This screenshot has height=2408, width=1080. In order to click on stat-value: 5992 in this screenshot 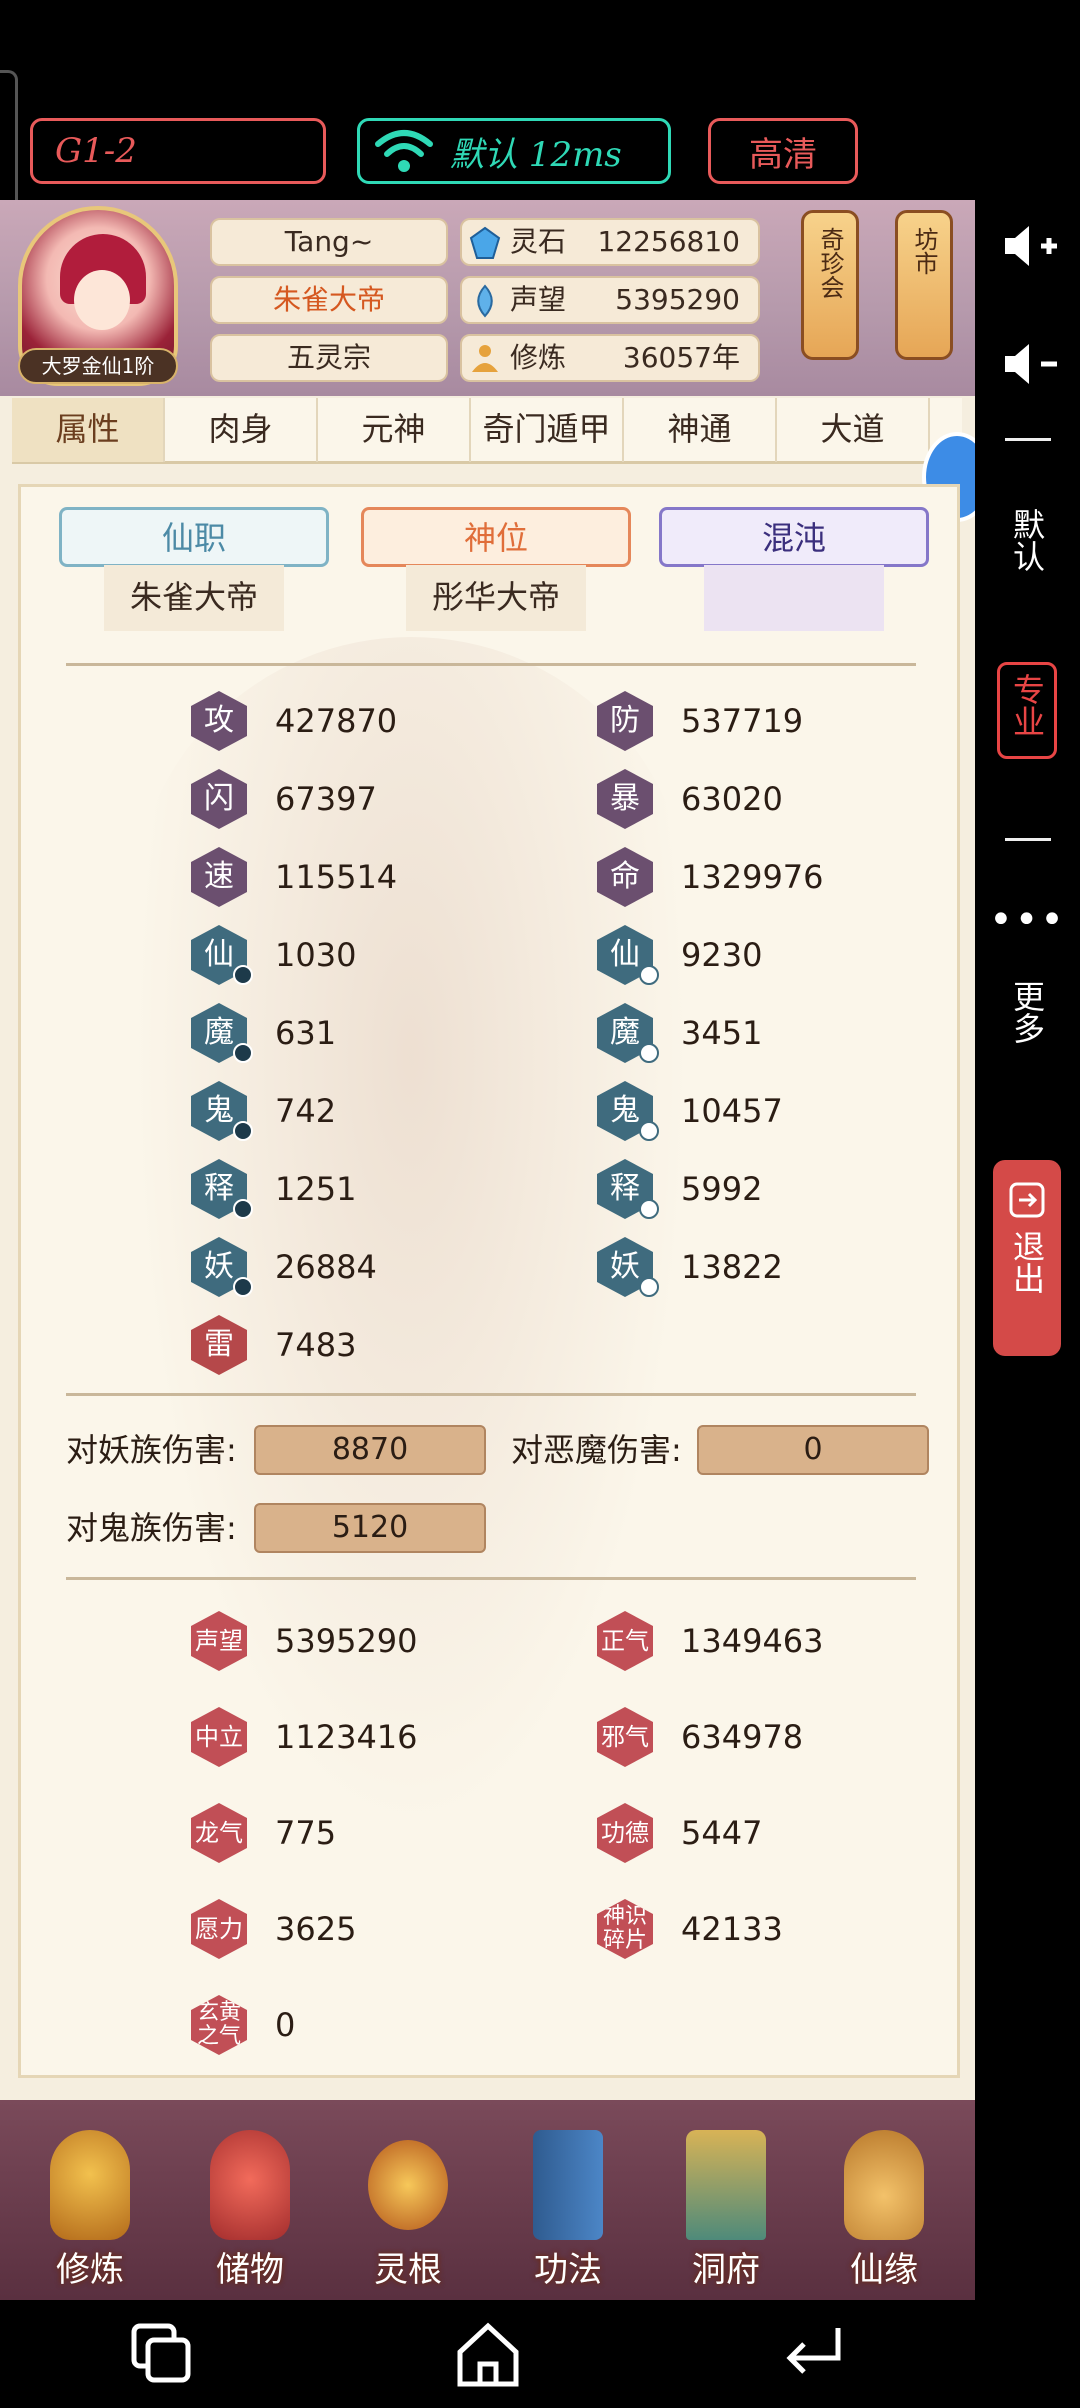, I will do `click(722, 1189)`.